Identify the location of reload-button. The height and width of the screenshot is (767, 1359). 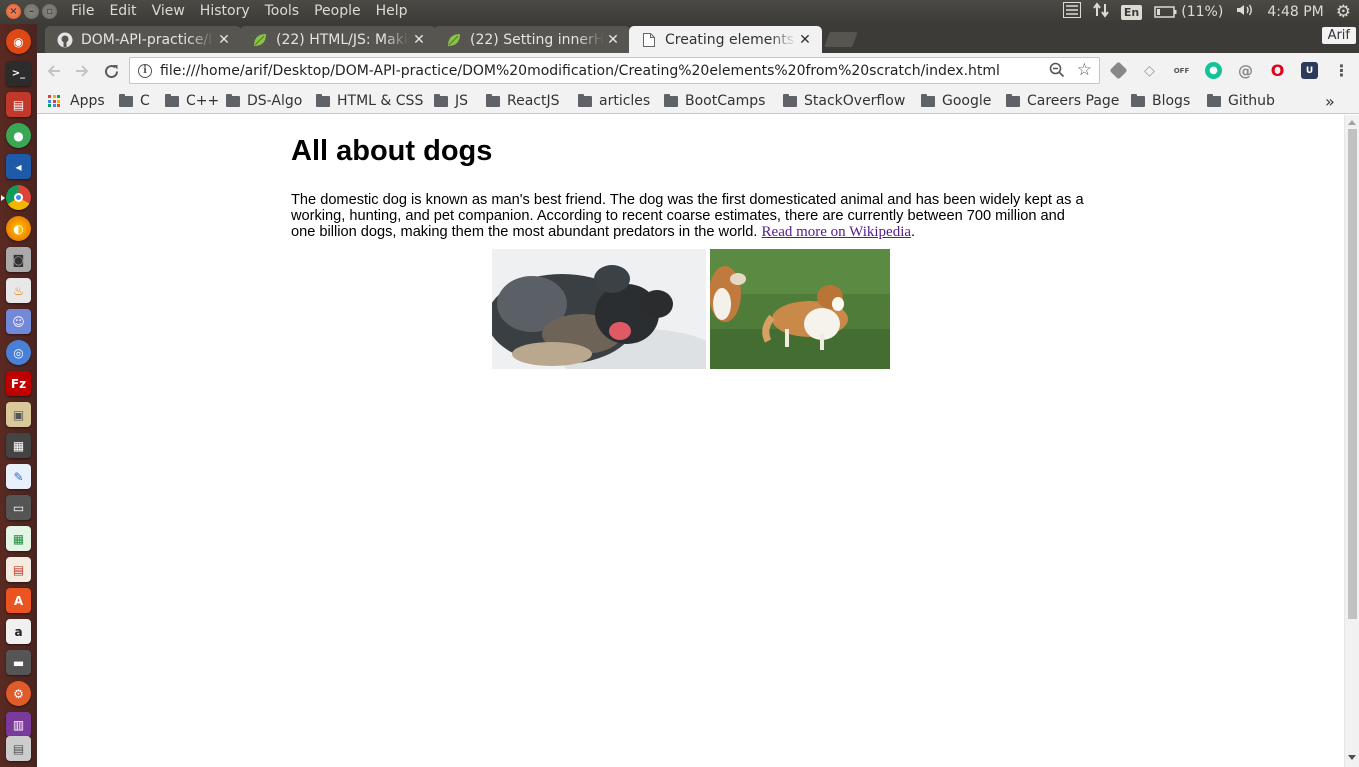
(111, 71).